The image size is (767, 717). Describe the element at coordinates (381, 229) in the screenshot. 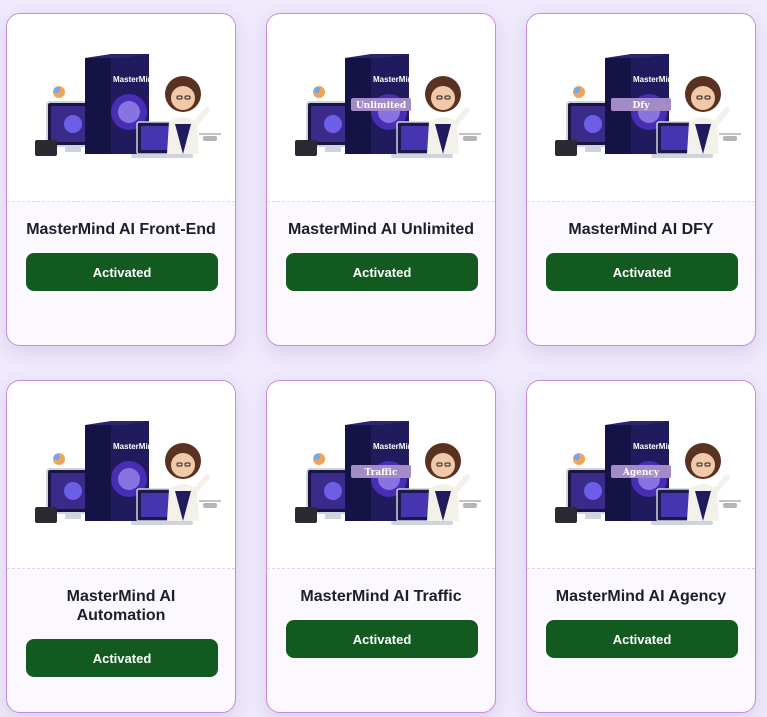

I see `product-title: MasterMind AI Unlimited` at that location.